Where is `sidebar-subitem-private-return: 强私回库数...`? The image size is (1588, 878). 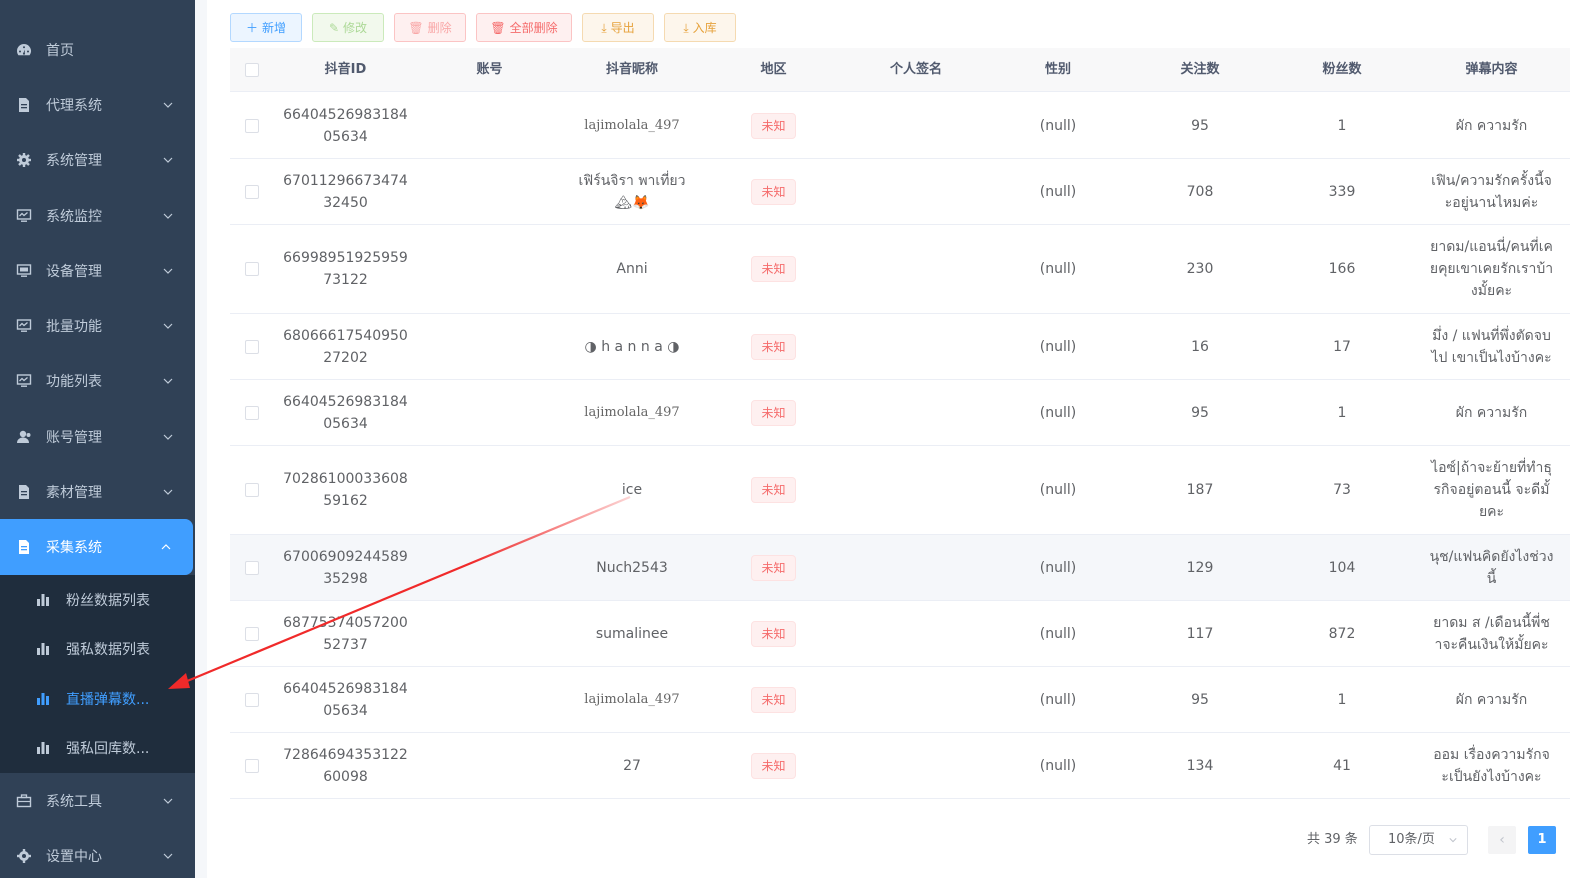 sidebar-subitem-private-return: 强私回库数... is located at coordinates (97, 748).